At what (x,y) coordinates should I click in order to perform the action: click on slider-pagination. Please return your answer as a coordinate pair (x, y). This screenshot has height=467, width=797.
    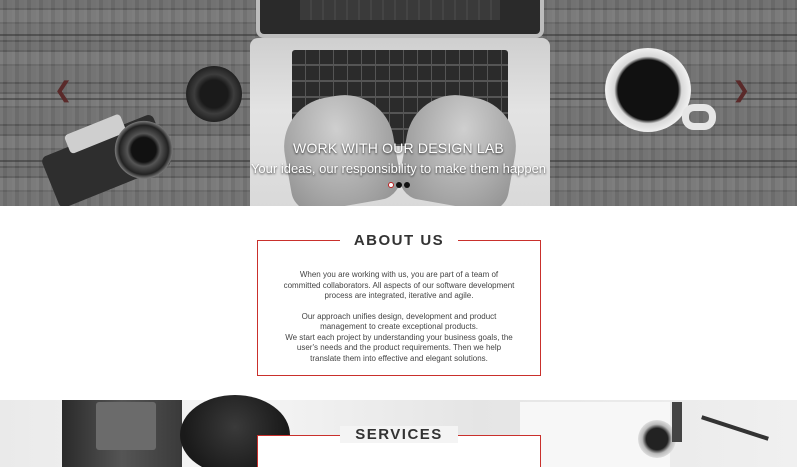
    Looking at the image, I should click on (399, 185).